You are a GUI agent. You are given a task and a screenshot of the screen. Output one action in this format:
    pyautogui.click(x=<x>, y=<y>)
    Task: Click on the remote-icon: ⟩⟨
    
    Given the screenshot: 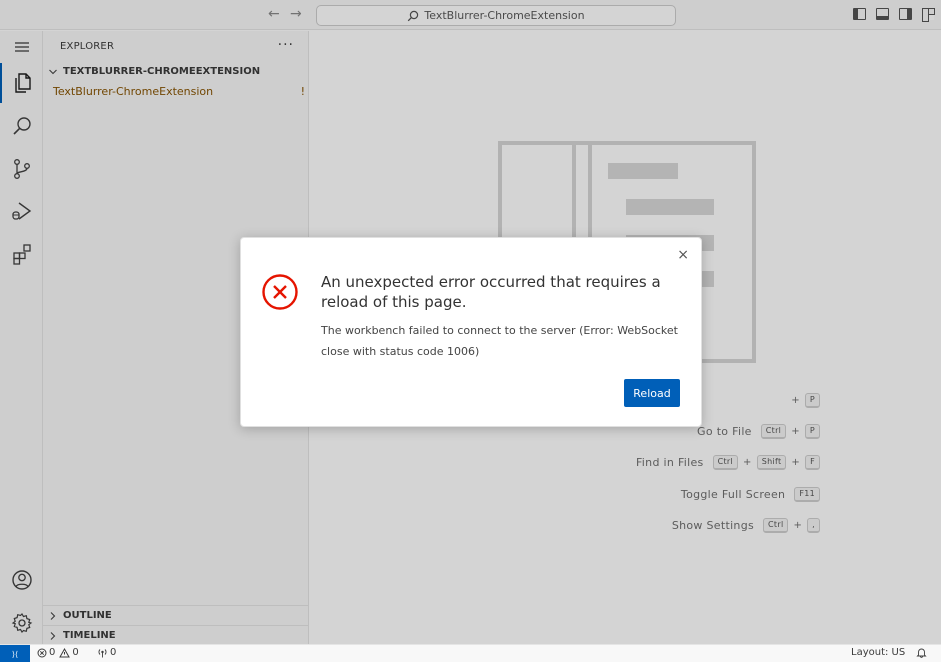 What is the action you would take?
    pyautogui.click(x=15, y=654)
    